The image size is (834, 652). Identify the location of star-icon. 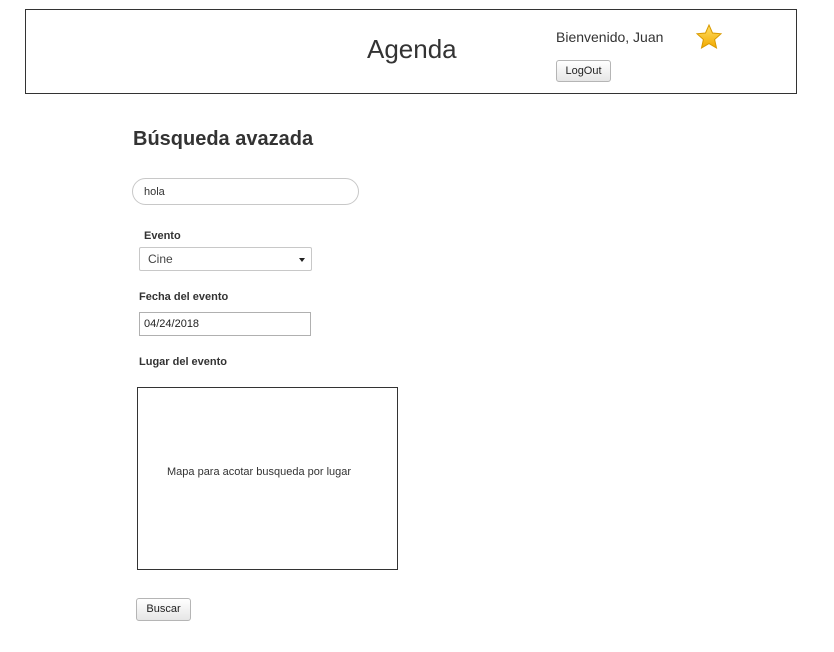
(709, 37).